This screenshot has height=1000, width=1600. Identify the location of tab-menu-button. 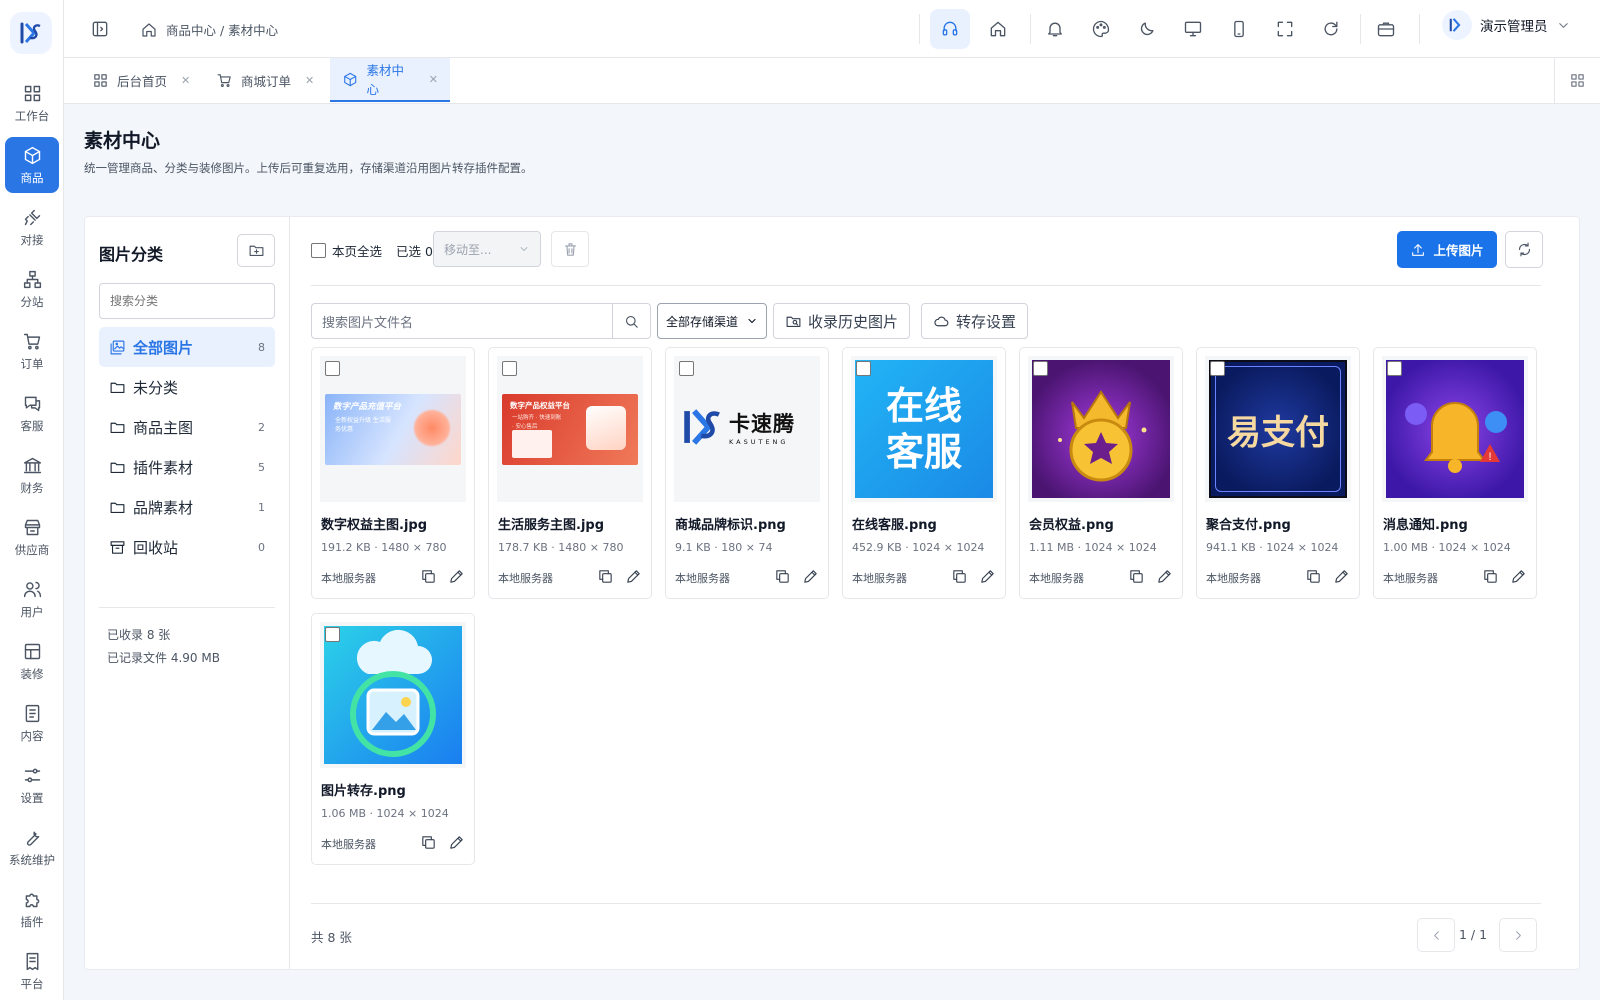
(1577, 80).